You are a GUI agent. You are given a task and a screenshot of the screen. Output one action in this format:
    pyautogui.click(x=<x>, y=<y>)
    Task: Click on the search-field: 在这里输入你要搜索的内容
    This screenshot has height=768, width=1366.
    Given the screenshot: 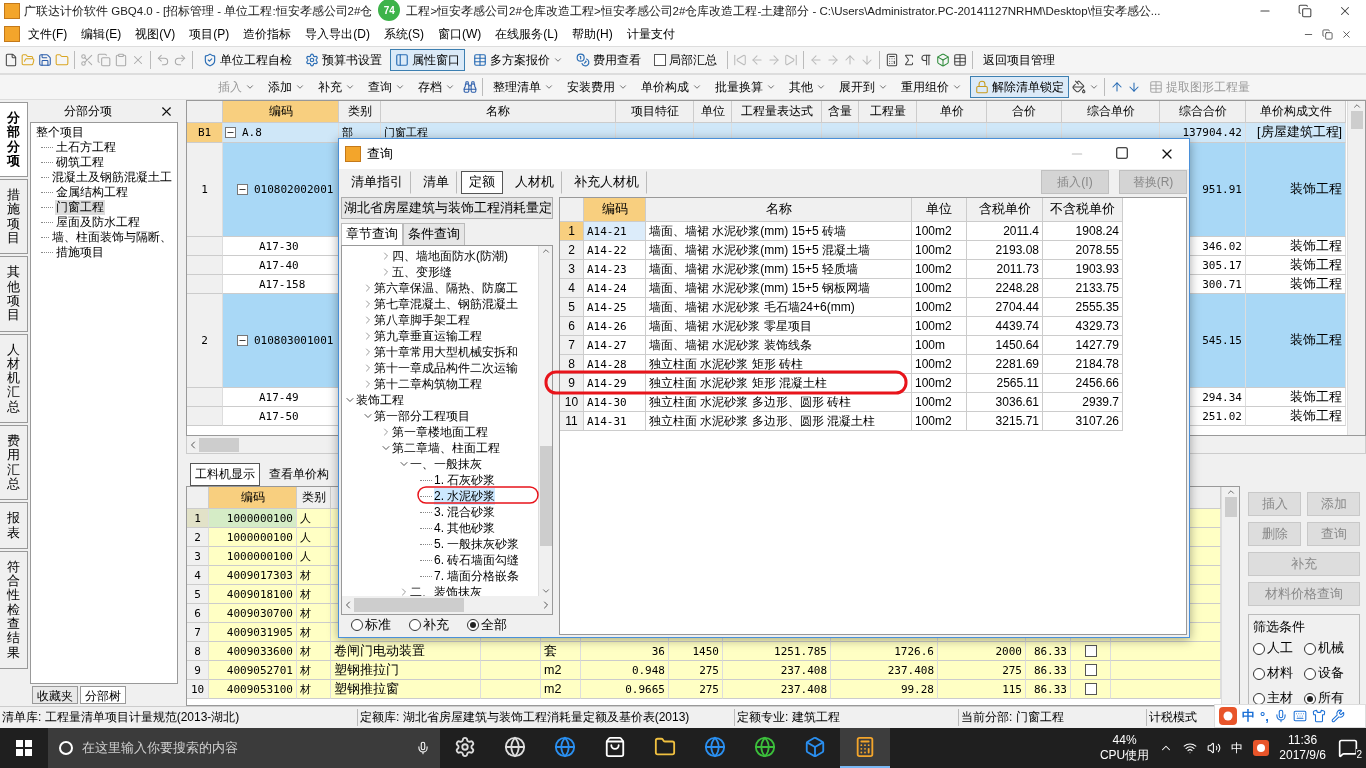 What is the action you would take?
    pyautogui.click(x=244, y=748)
    